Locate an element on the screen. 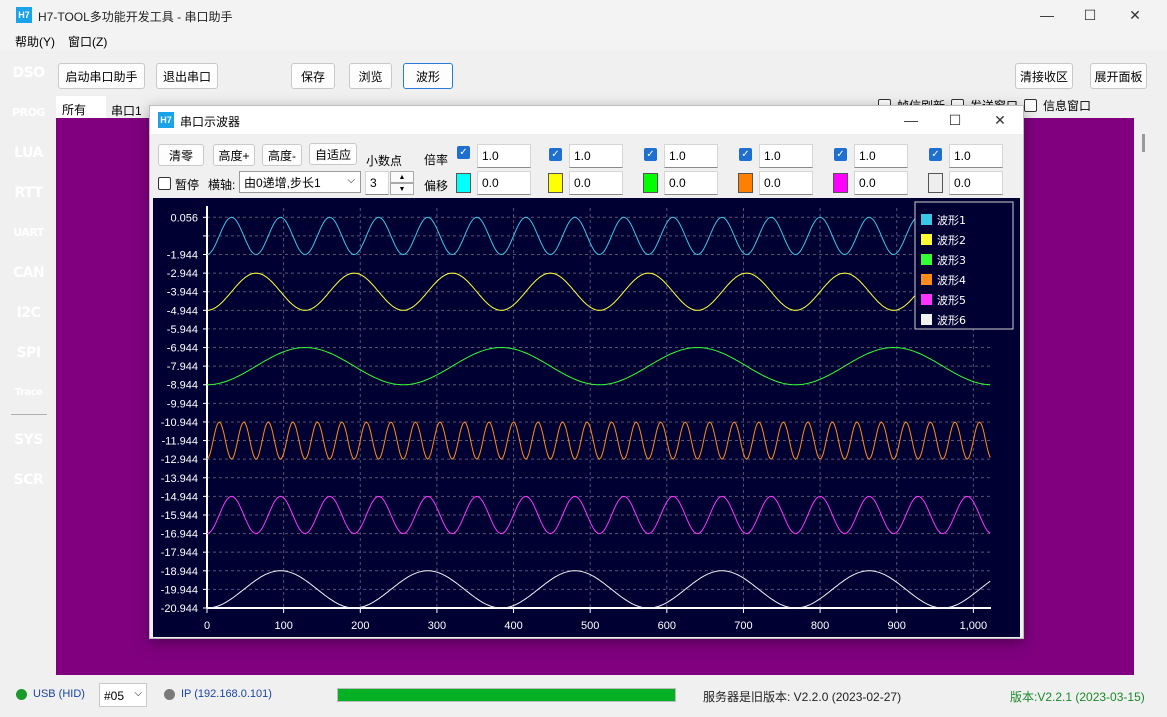  sidebar-can-button: CAN is located at coordinates (29, 272).